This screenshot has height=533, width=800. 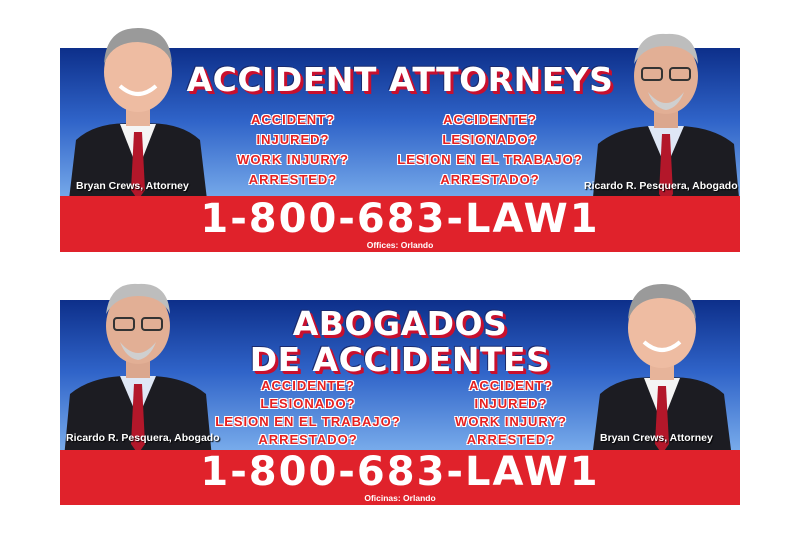 What do you see at coordinates (132, 186) in the screenshot?
I see `left-caption: Bryan Crews, Attorney` at bounding box center [132, 186].